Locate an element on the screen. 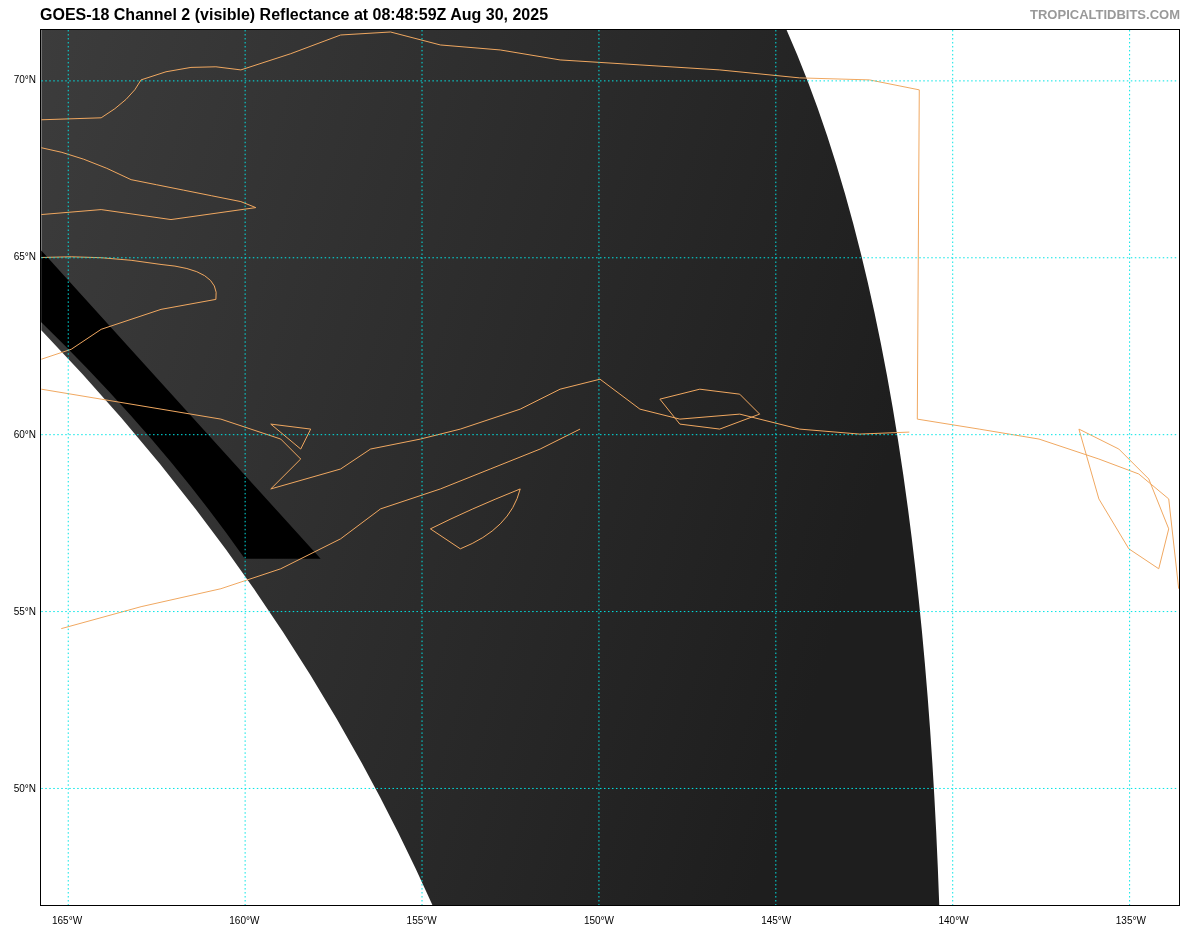 The image size is (1200, 929). latitude-label: 60°N is located at coordinates (24, 434).